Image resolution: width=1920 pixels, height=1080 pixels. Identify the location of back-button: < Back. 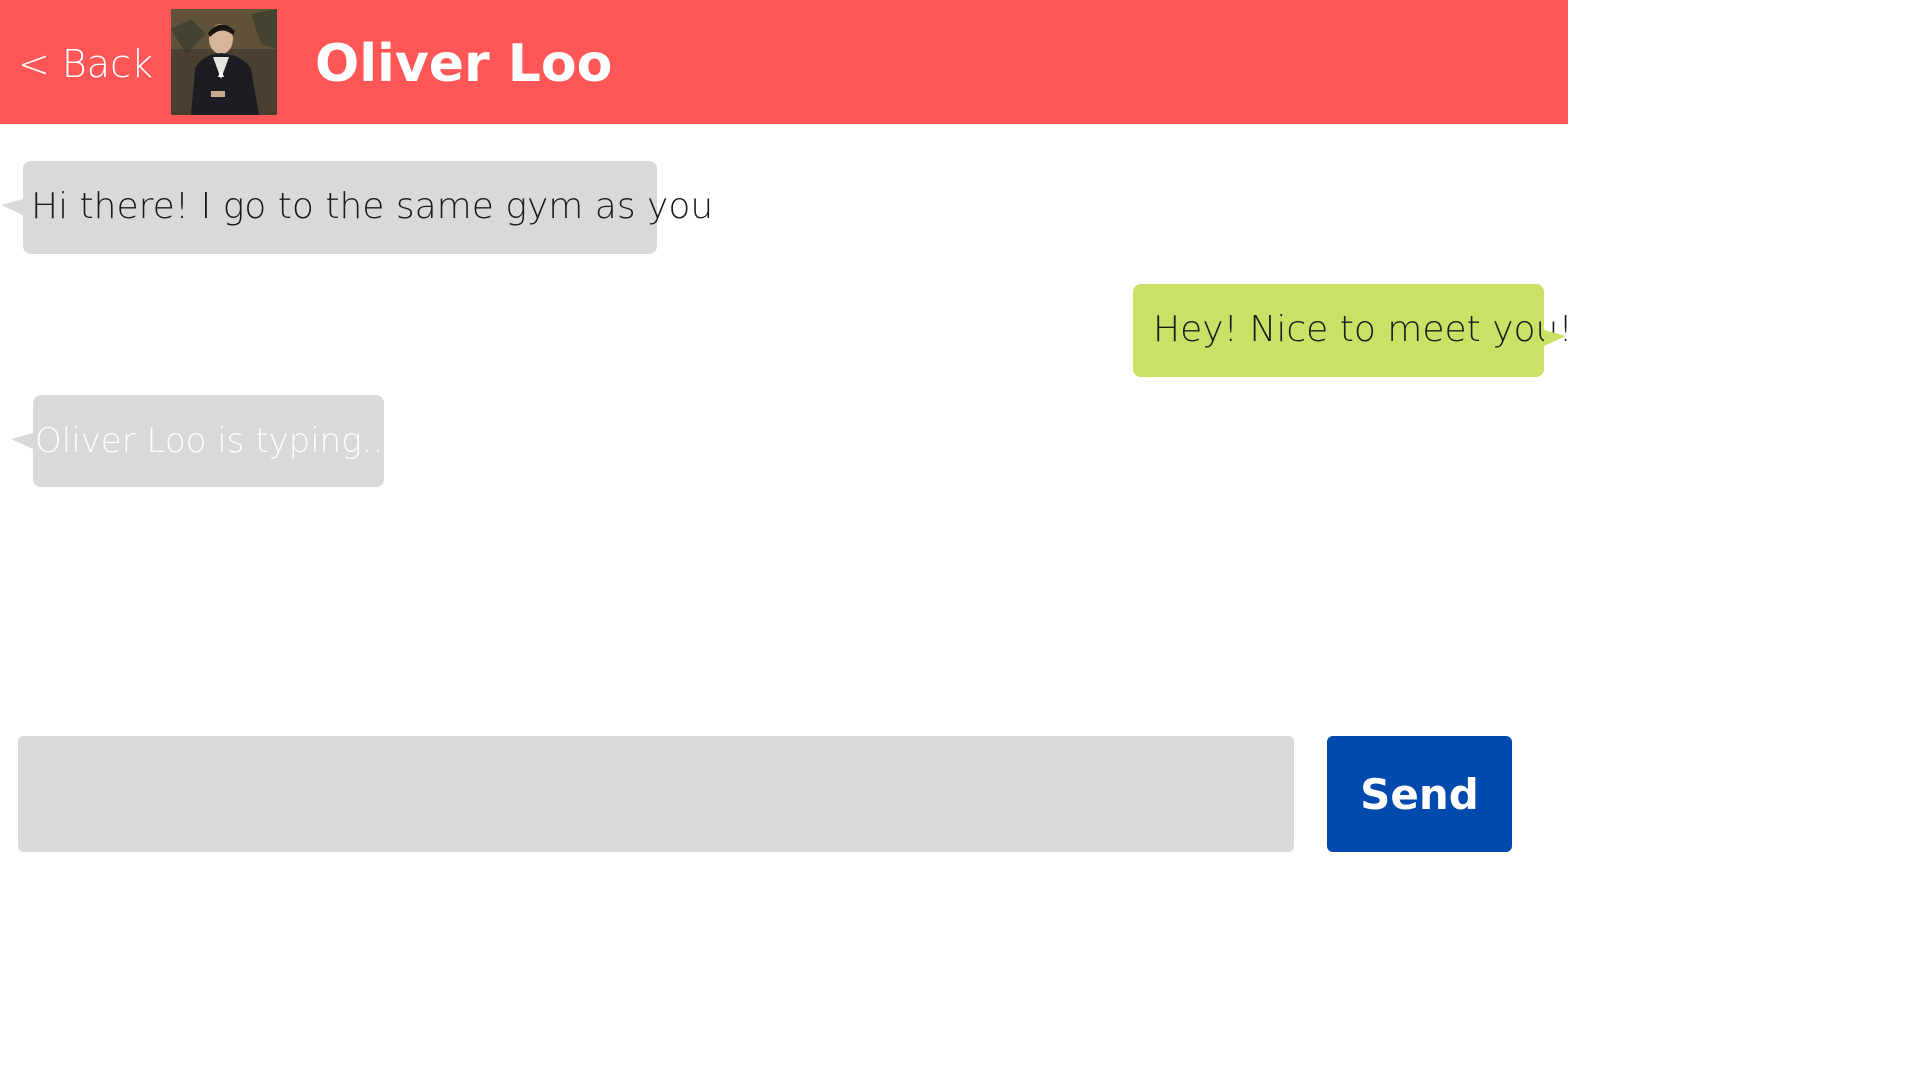
(85, 64).